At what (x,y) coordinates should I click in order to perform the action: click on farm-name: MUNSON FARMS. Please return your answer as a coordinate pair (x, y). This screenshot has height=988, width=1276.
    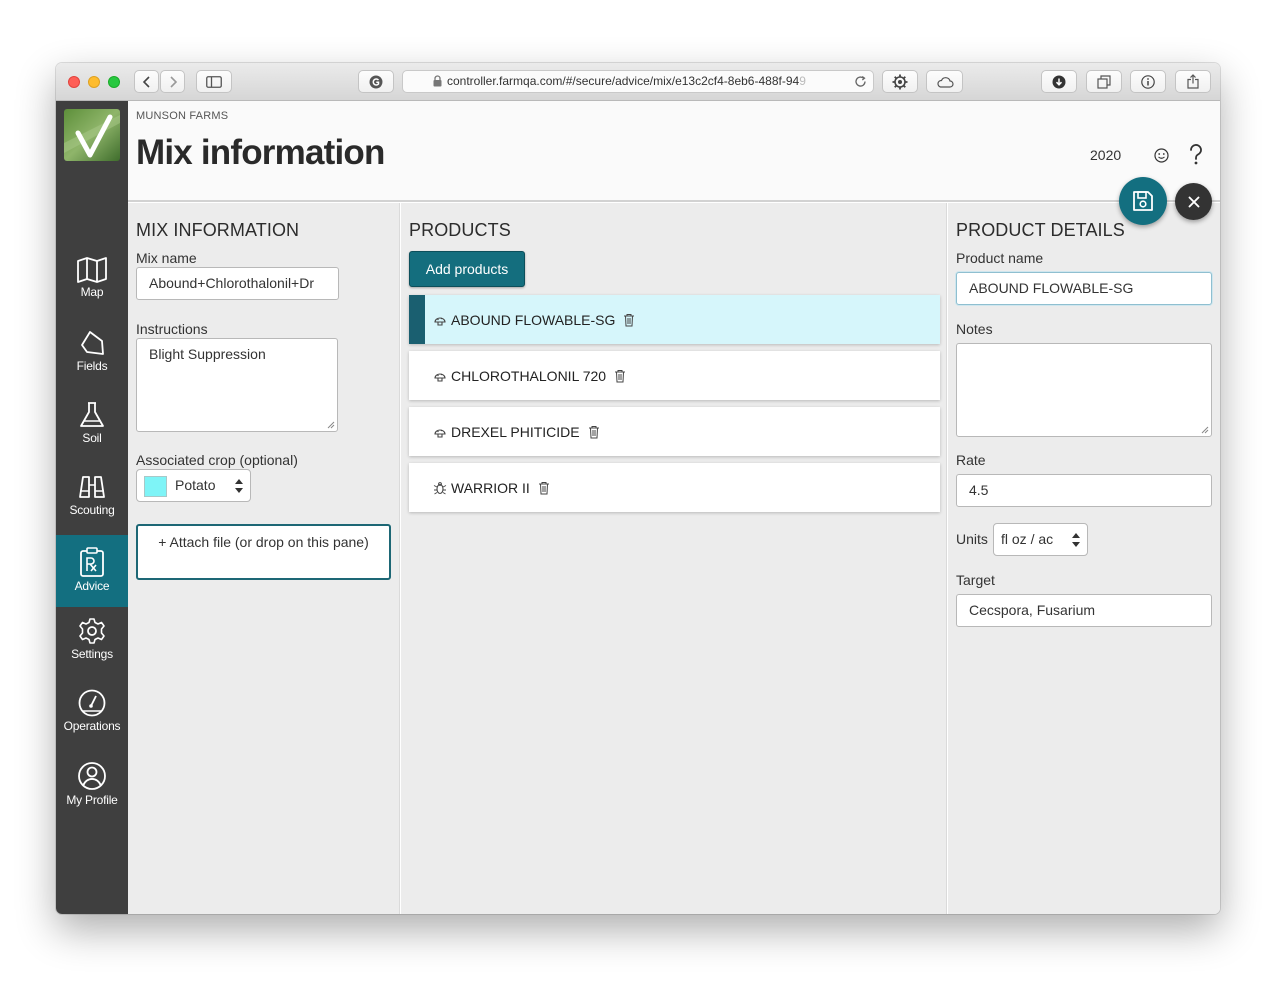
    Looking at the image, I should click on (182, 116).